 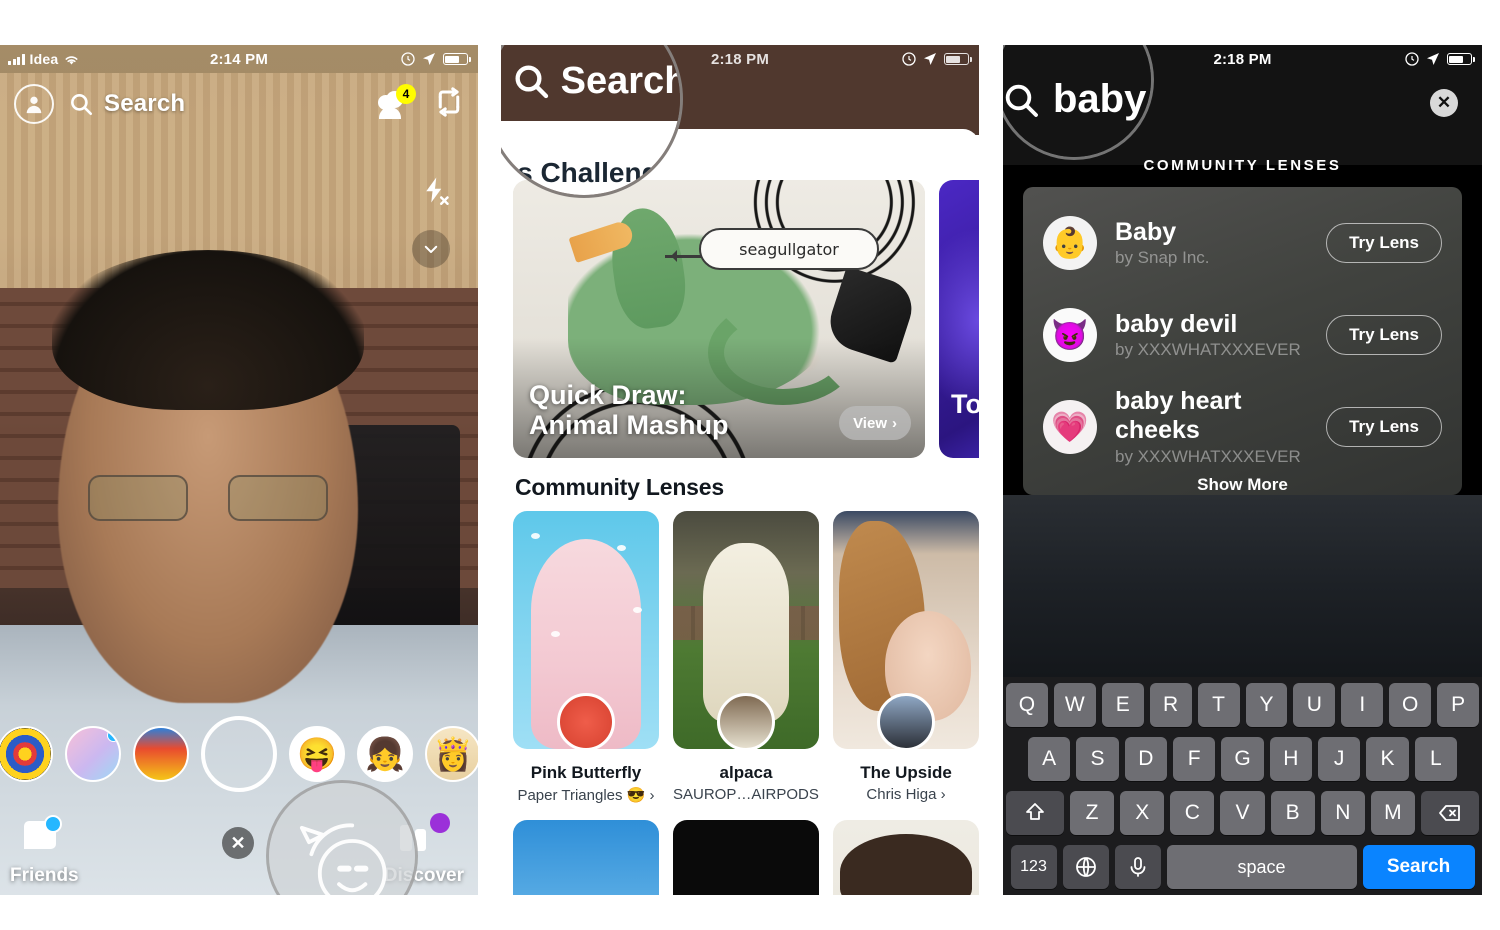 What do you see at coordinates (449, 104) in the screenshot?
I see `flip-camera-button` at bounding box center [449, 104].